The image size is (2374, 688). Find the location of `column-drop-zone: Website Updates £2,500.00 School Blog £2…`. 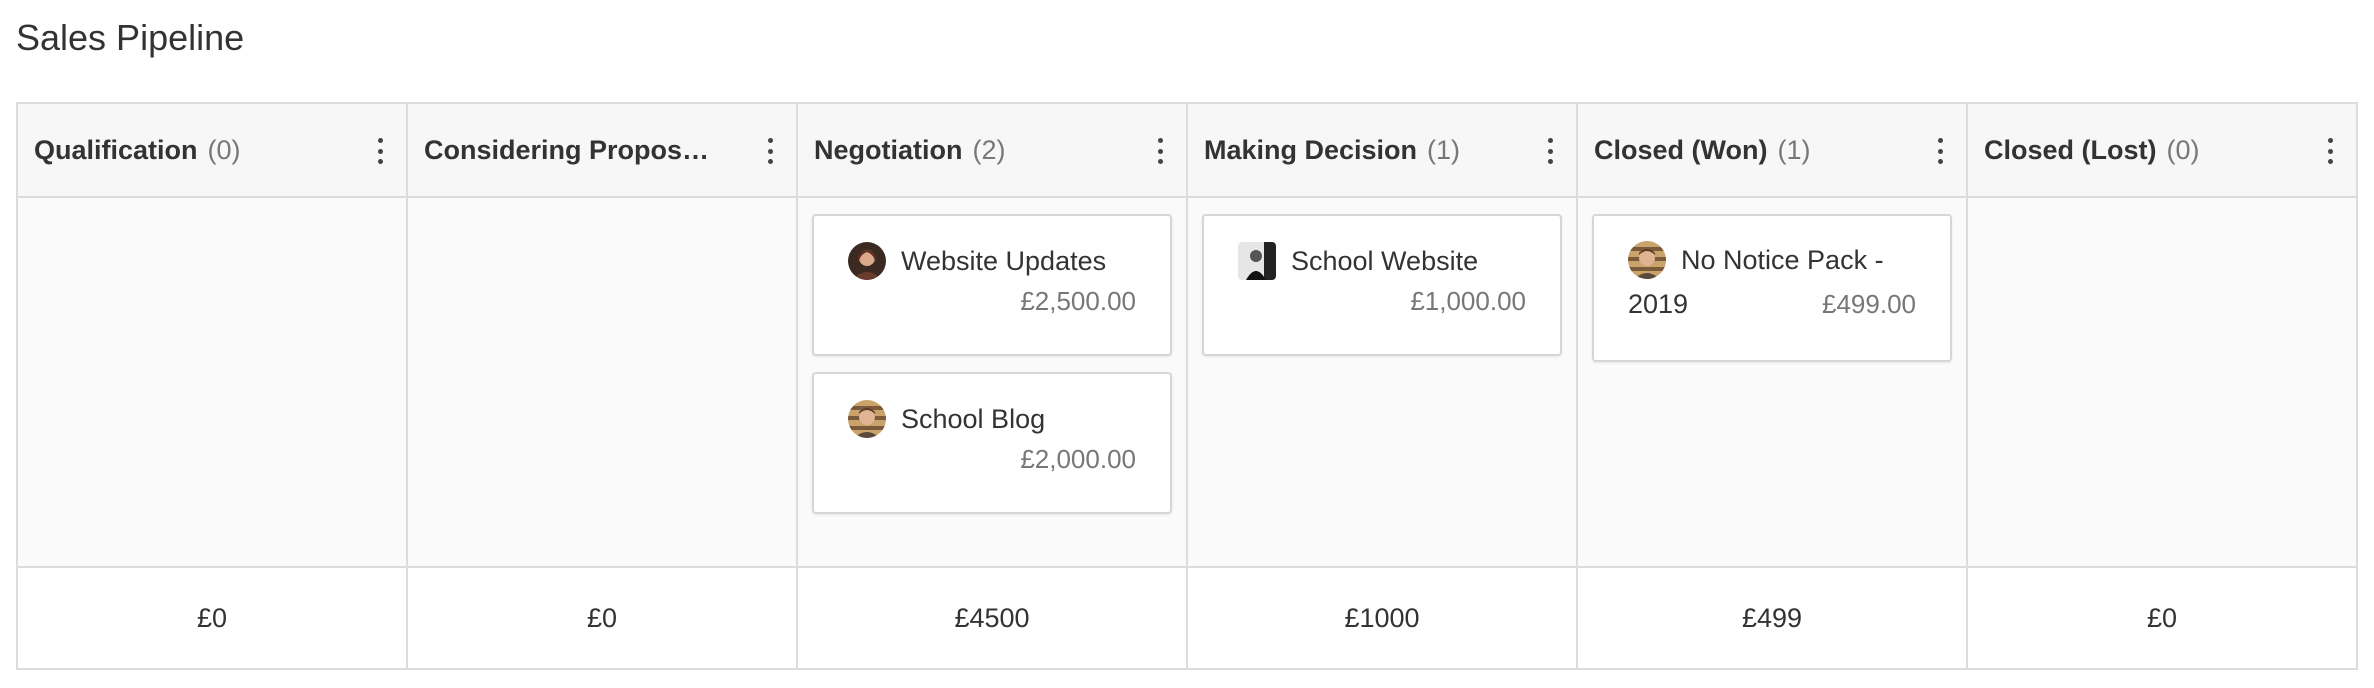

column-drop-zone: Website Updates £2,500.00 School Blog £2… is located at coordinates (992, 383).